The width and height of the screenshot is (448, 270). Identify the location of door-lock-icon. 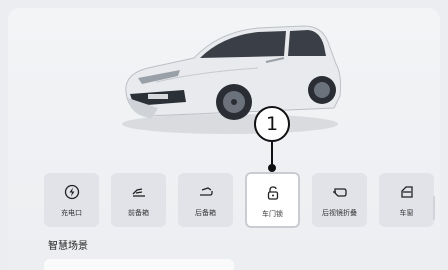
(272, 193).